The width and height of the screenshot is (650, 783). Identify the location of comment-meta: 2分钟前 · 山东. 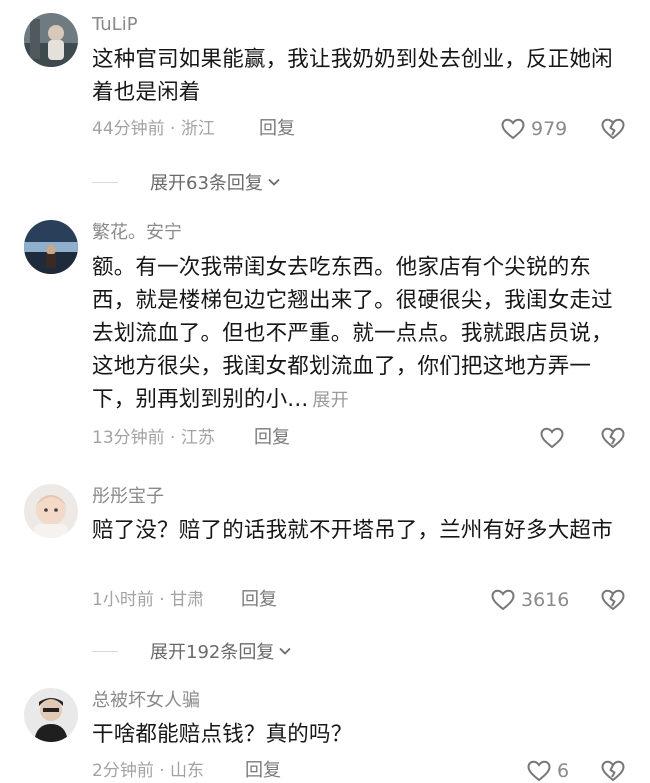
(148, 771).